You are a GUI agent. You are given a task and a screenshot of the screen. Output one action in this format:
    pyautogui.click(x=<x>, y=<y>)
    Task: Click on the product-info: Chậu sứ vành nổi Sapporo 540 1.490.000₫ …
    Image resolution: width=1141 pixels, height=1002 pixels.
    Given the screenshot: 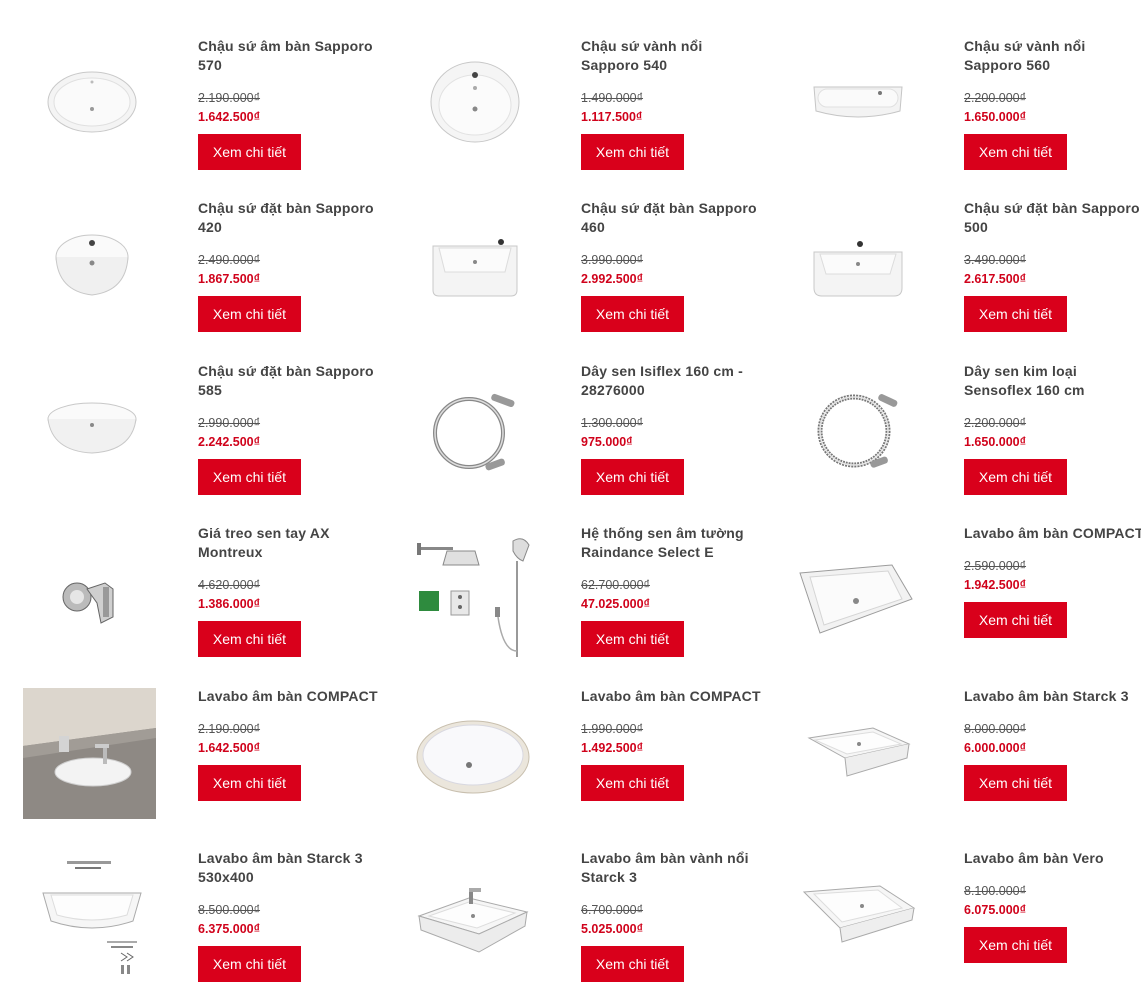 What is the action you would take?
    pyautogui.click(x=671, y=103)
    